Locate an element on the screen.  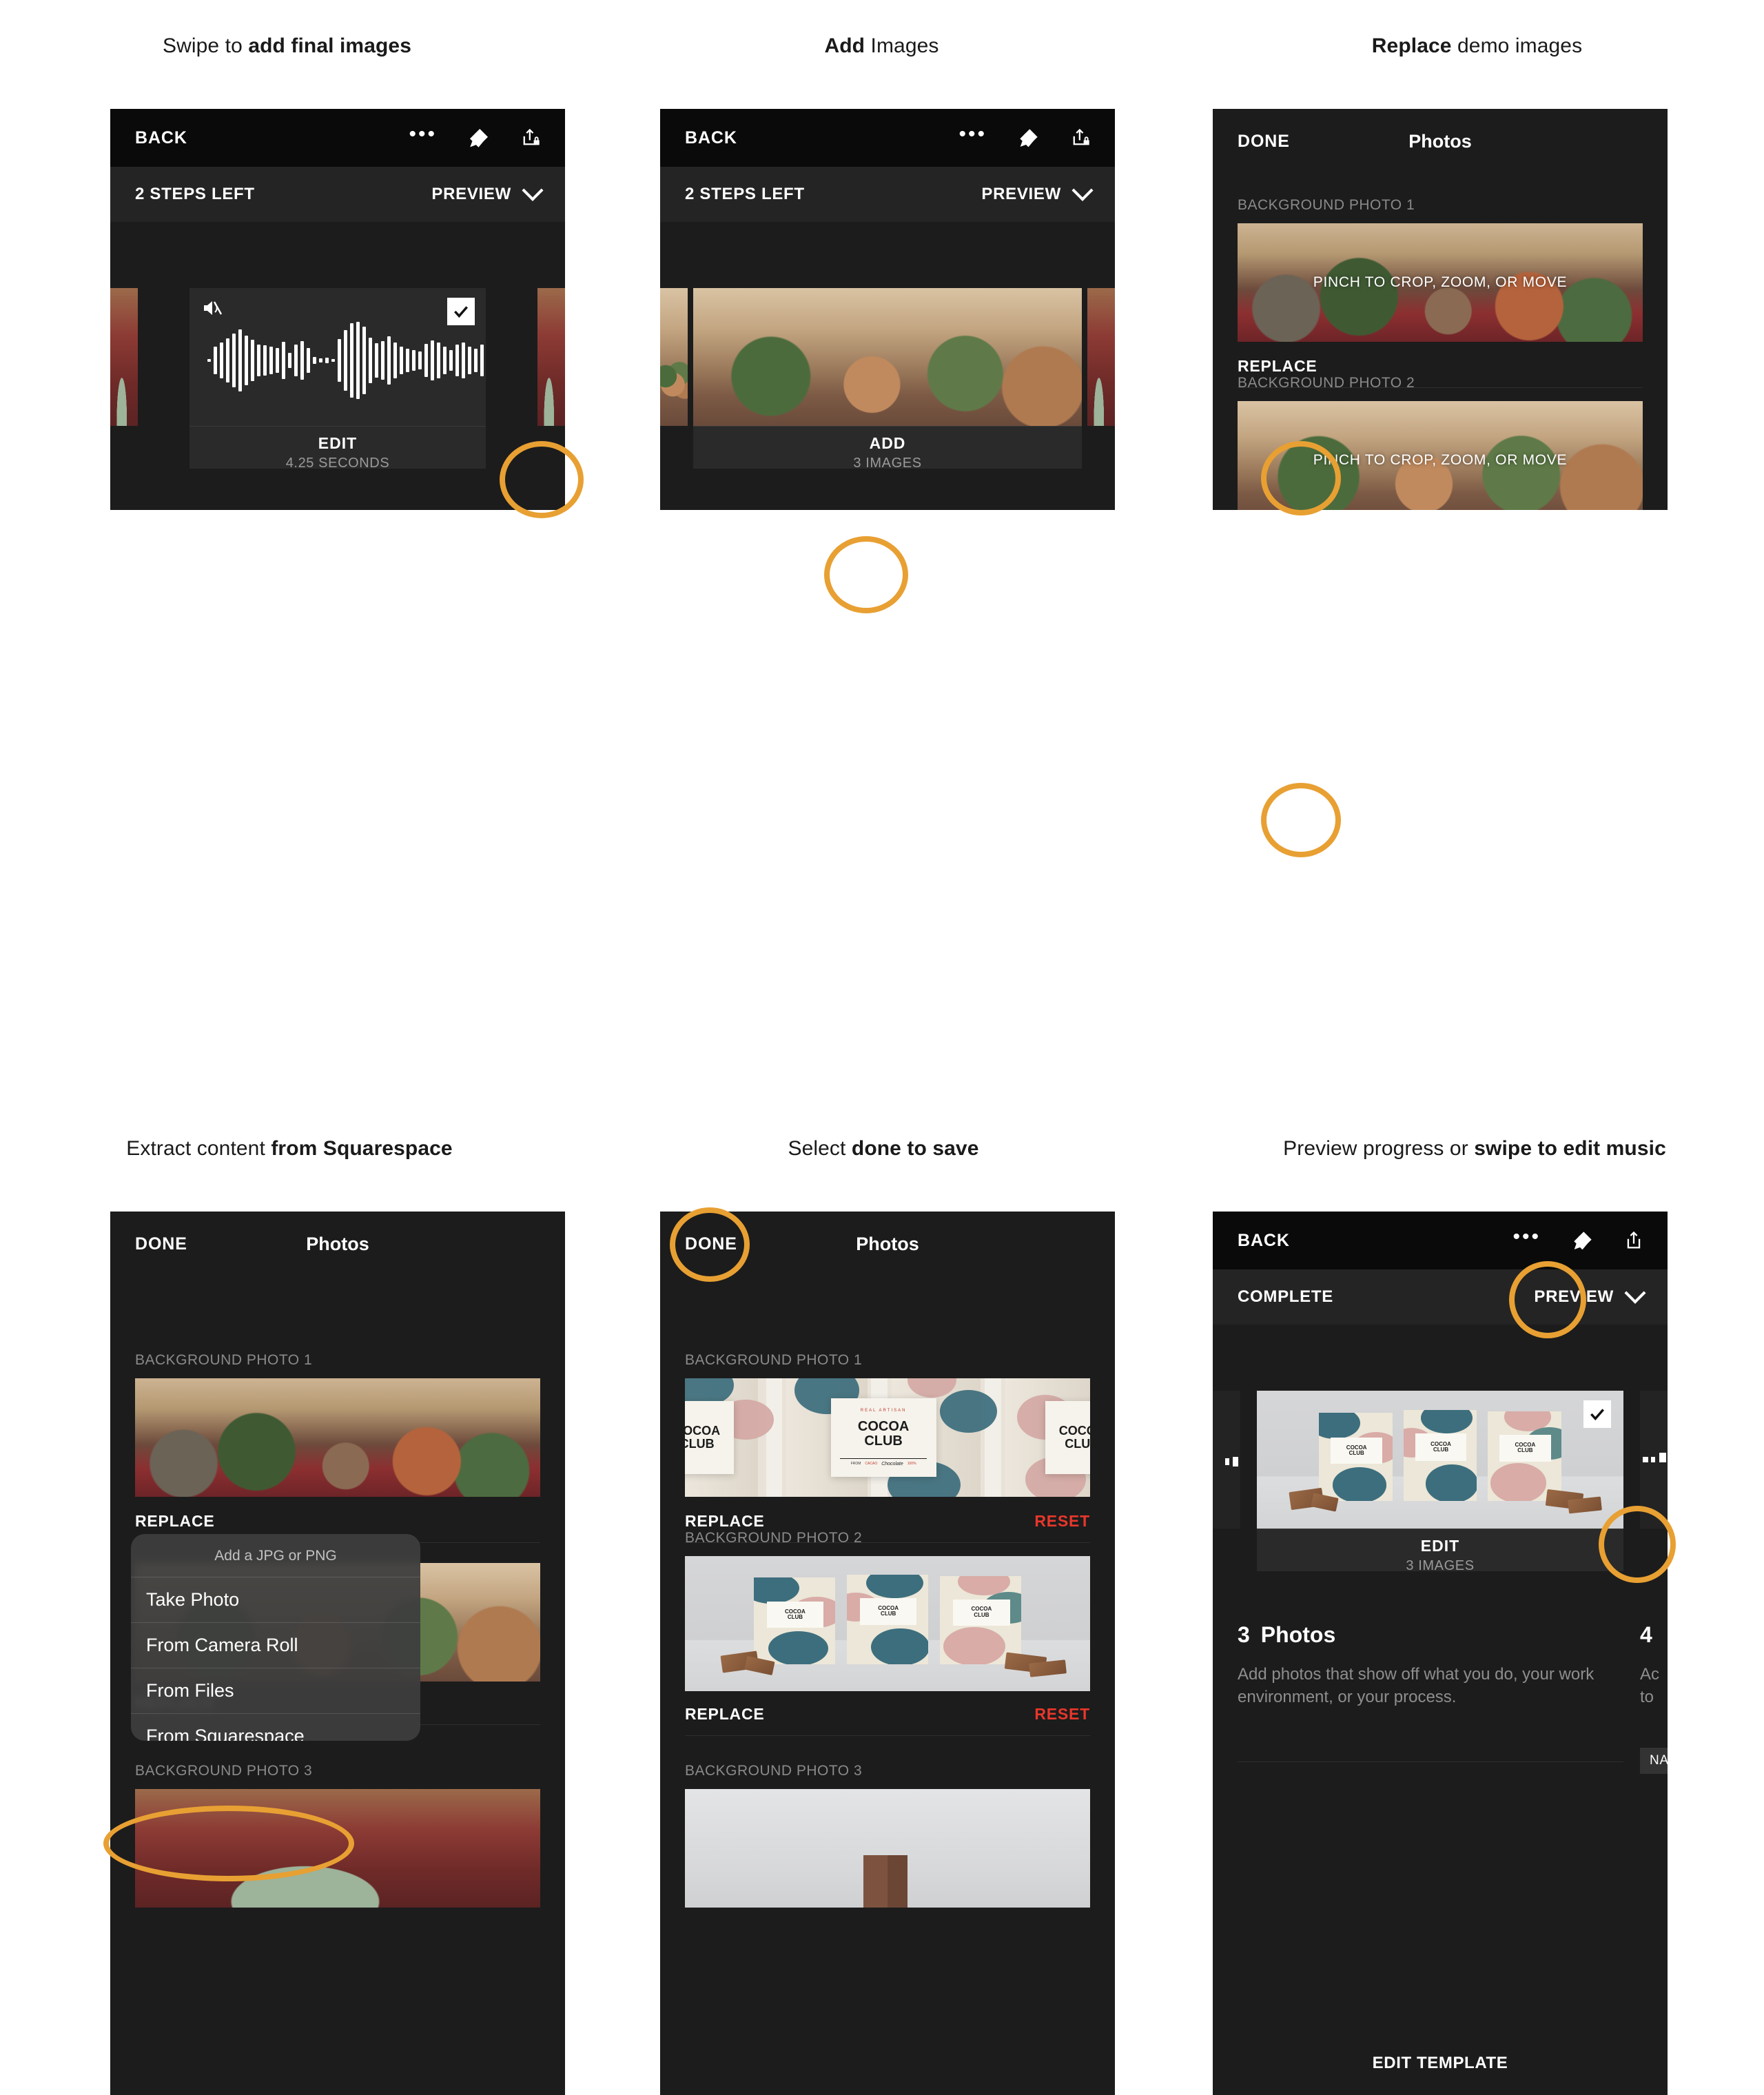
caption-bold-4: from Squarespace is located at coordinates (362, 1148).